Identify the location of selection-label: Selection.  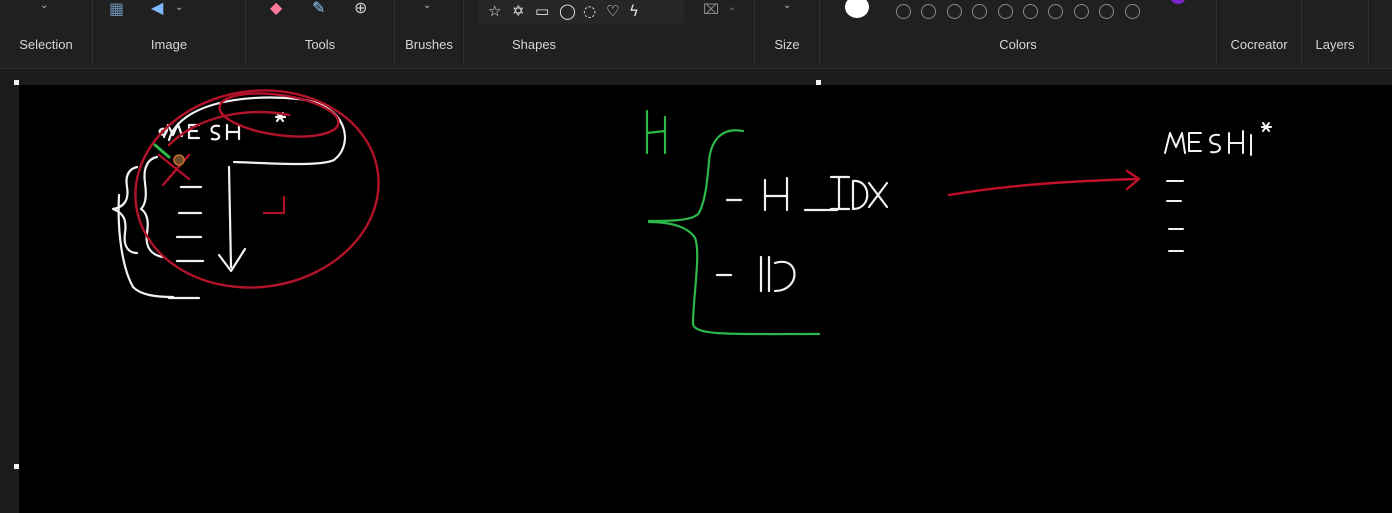
(46, 44).